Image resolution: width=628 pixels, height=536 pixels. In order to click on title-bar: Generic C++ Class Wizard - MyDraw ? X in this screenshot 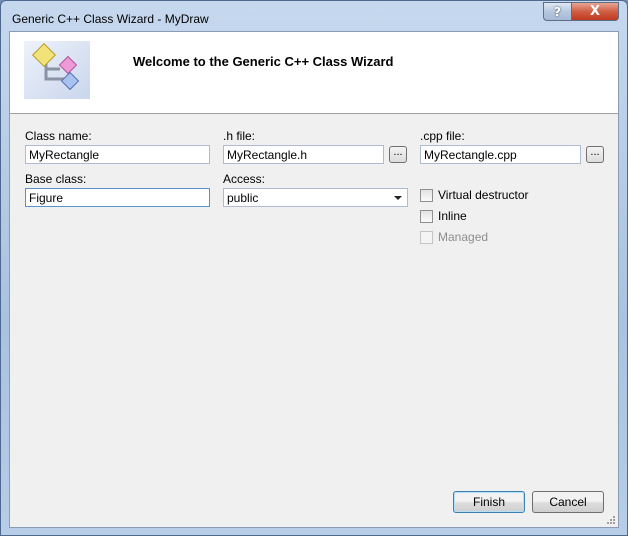, I will do `click(314, 16)`.